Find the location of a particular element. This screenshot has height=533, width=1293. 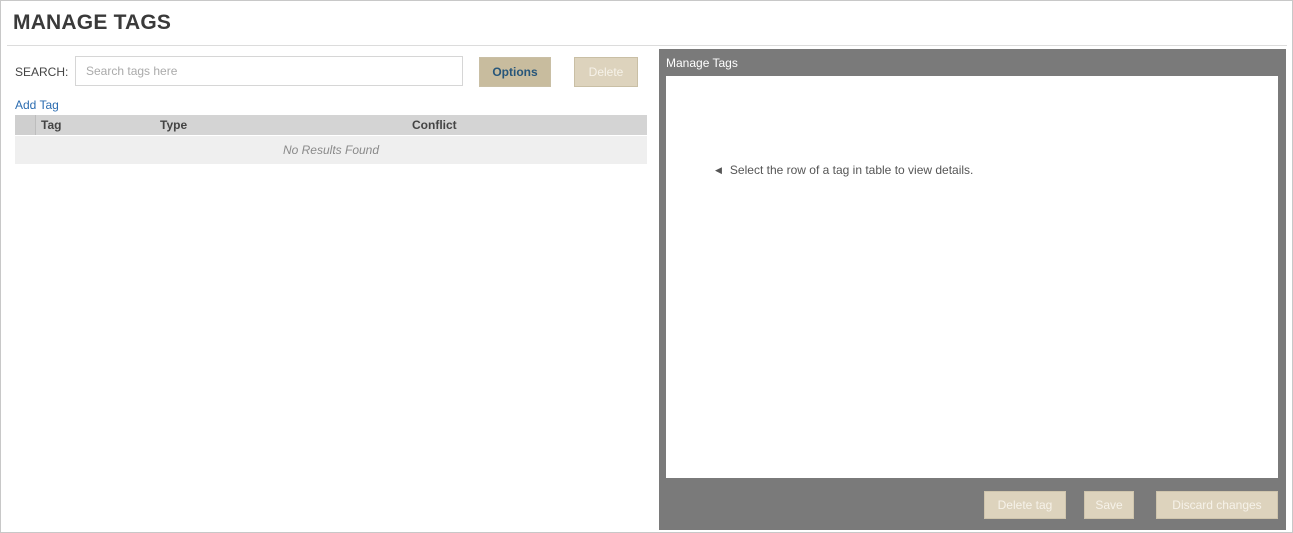

save-button: Save is located at coordinates (1109, 505).